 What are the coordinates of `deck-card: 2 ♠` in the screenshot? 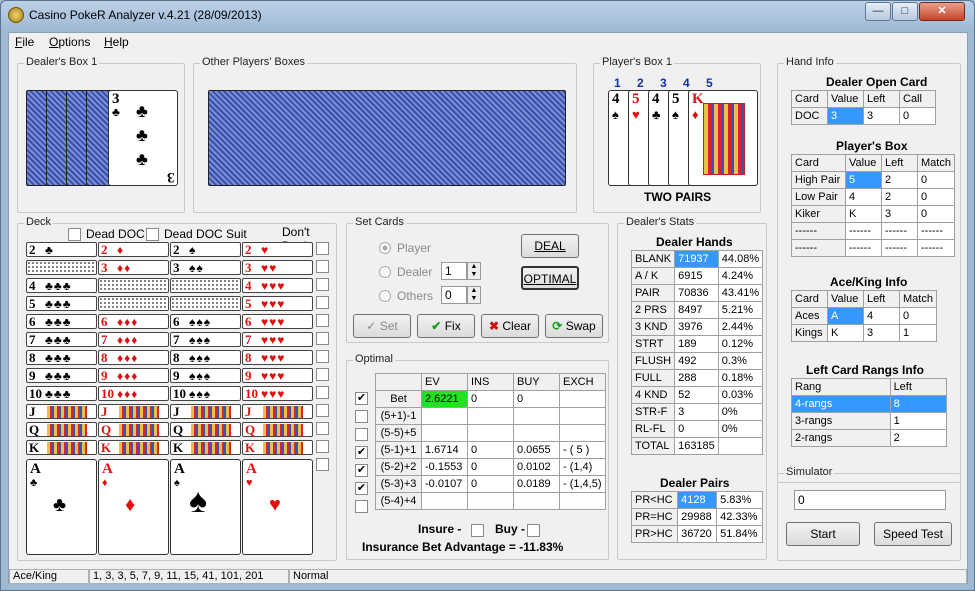 It's located at (205, 249).